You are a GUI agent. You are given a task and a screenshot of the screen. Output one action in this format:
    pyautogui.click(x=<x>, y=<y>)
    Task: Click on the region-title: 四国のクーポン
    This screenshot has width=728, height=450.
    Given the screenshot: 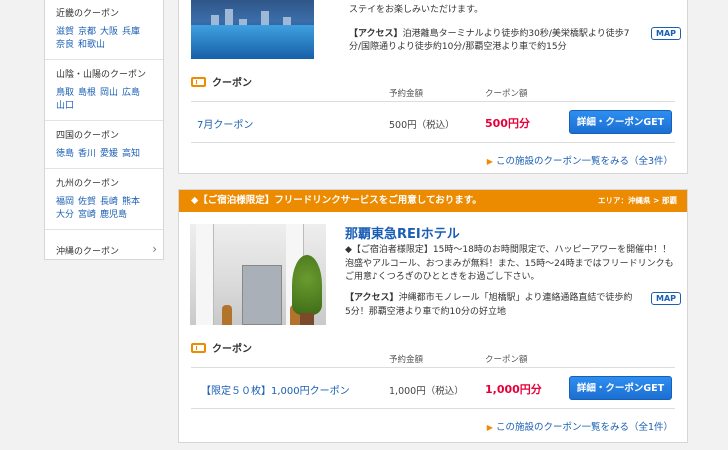 What is the action you would take?
    pyautogui.click(x=88, y=136)
    